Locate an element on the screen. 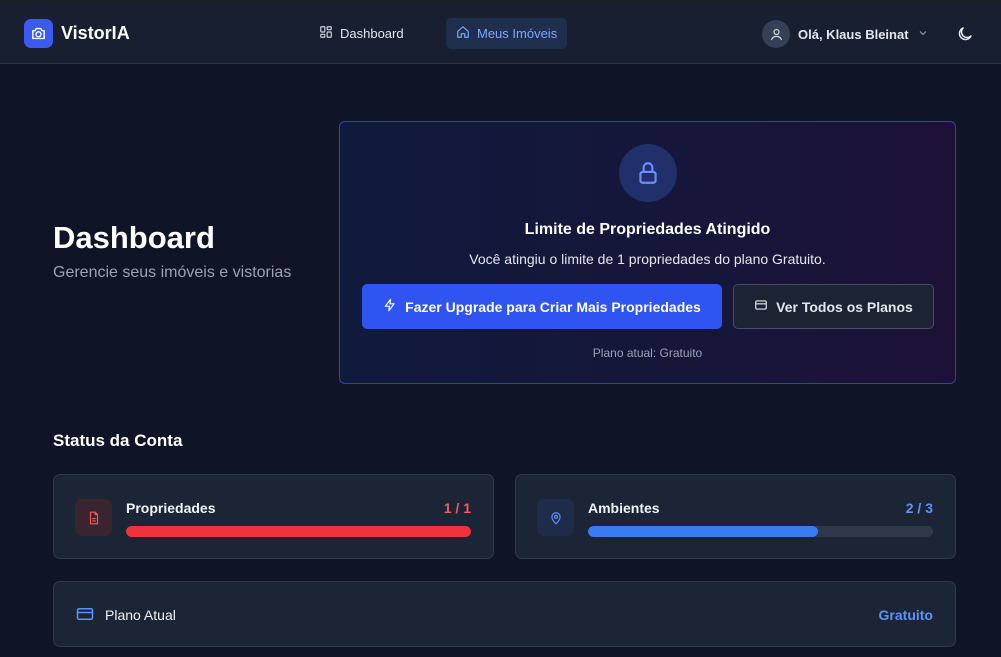 This screenshot has height=657, width=1001. camera-icon is located at coordinates (38, 33).